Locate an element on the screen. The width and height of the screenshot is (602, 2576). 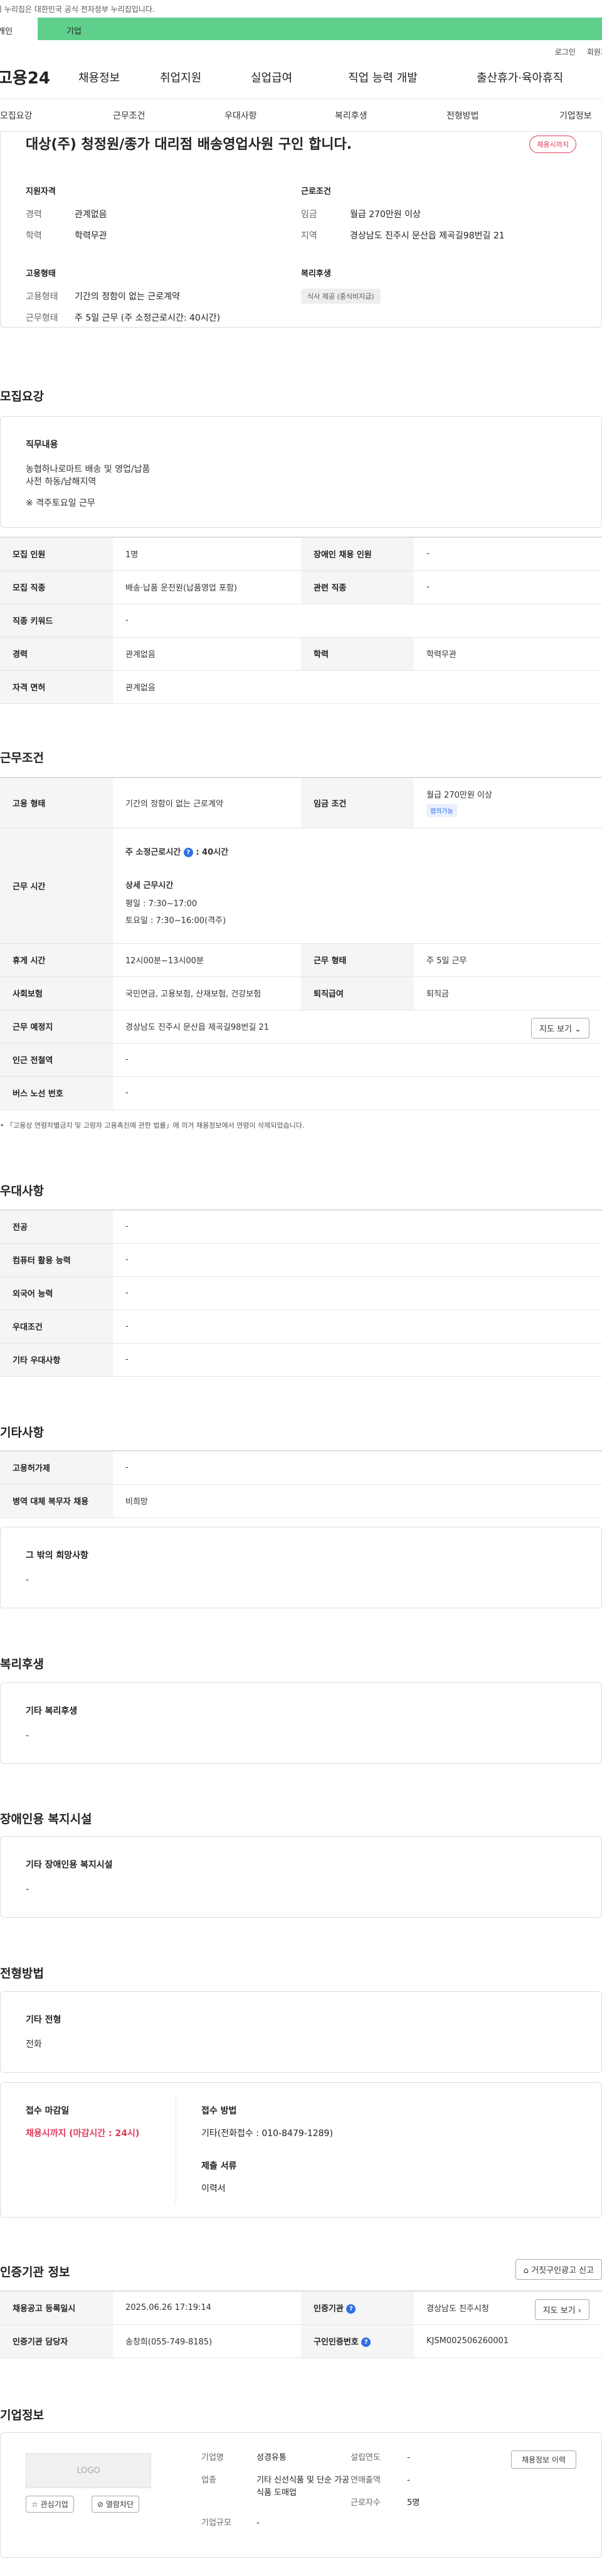
job-line: ※ 격주토요일 근무 is located at coordinates (60, 503).